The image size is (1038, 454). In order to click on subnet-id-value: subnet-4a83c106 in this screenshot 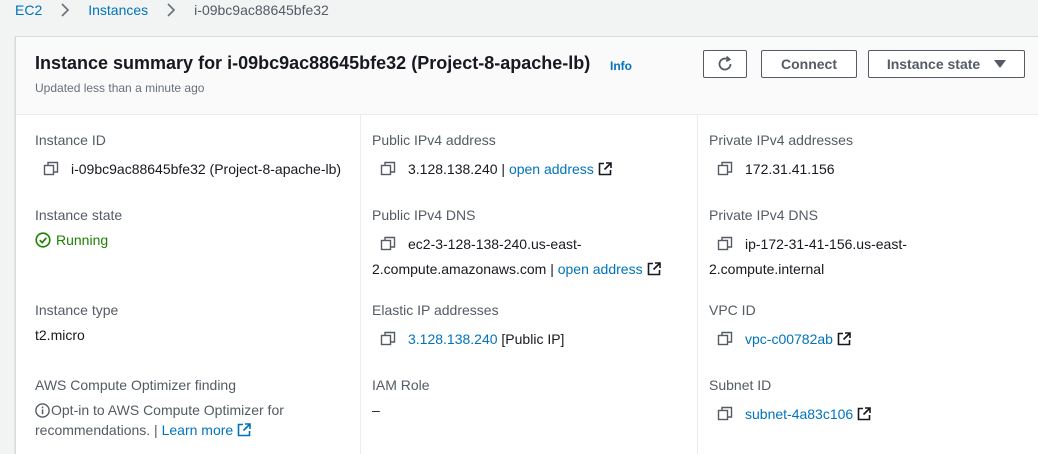, I will do `click(794, 414)`.